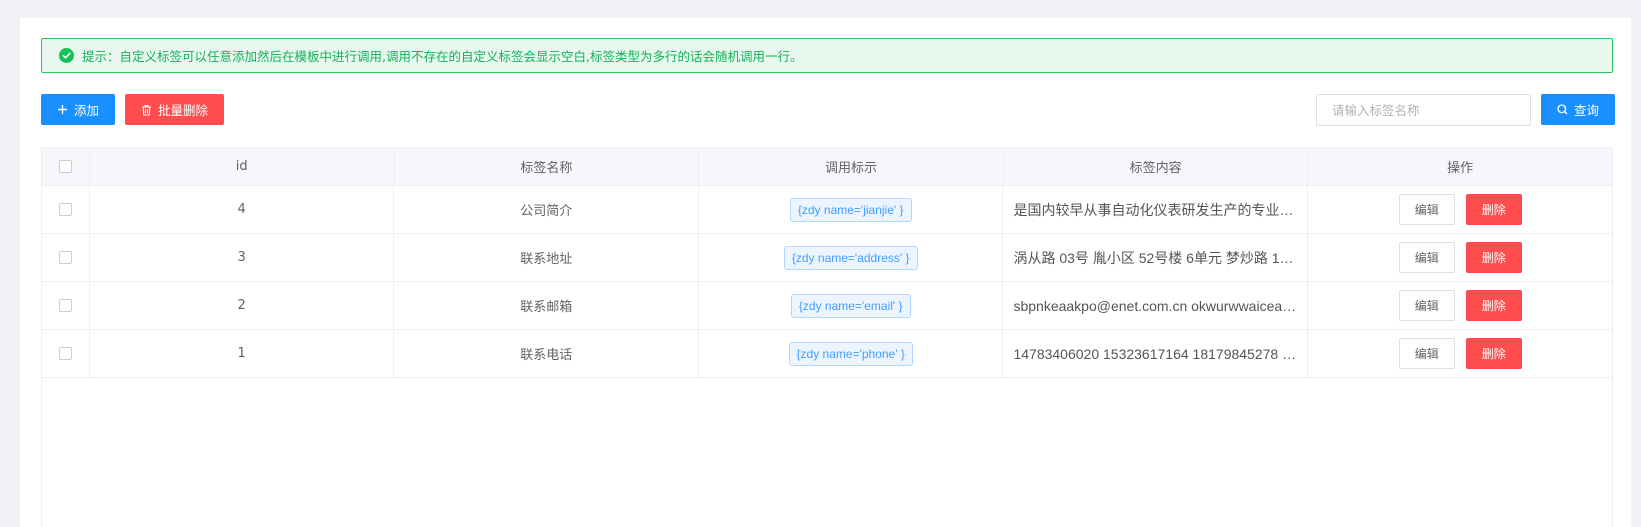 This screenshot has height=527, width=1641. I want to click on row-id: 1, so click(242, 353).